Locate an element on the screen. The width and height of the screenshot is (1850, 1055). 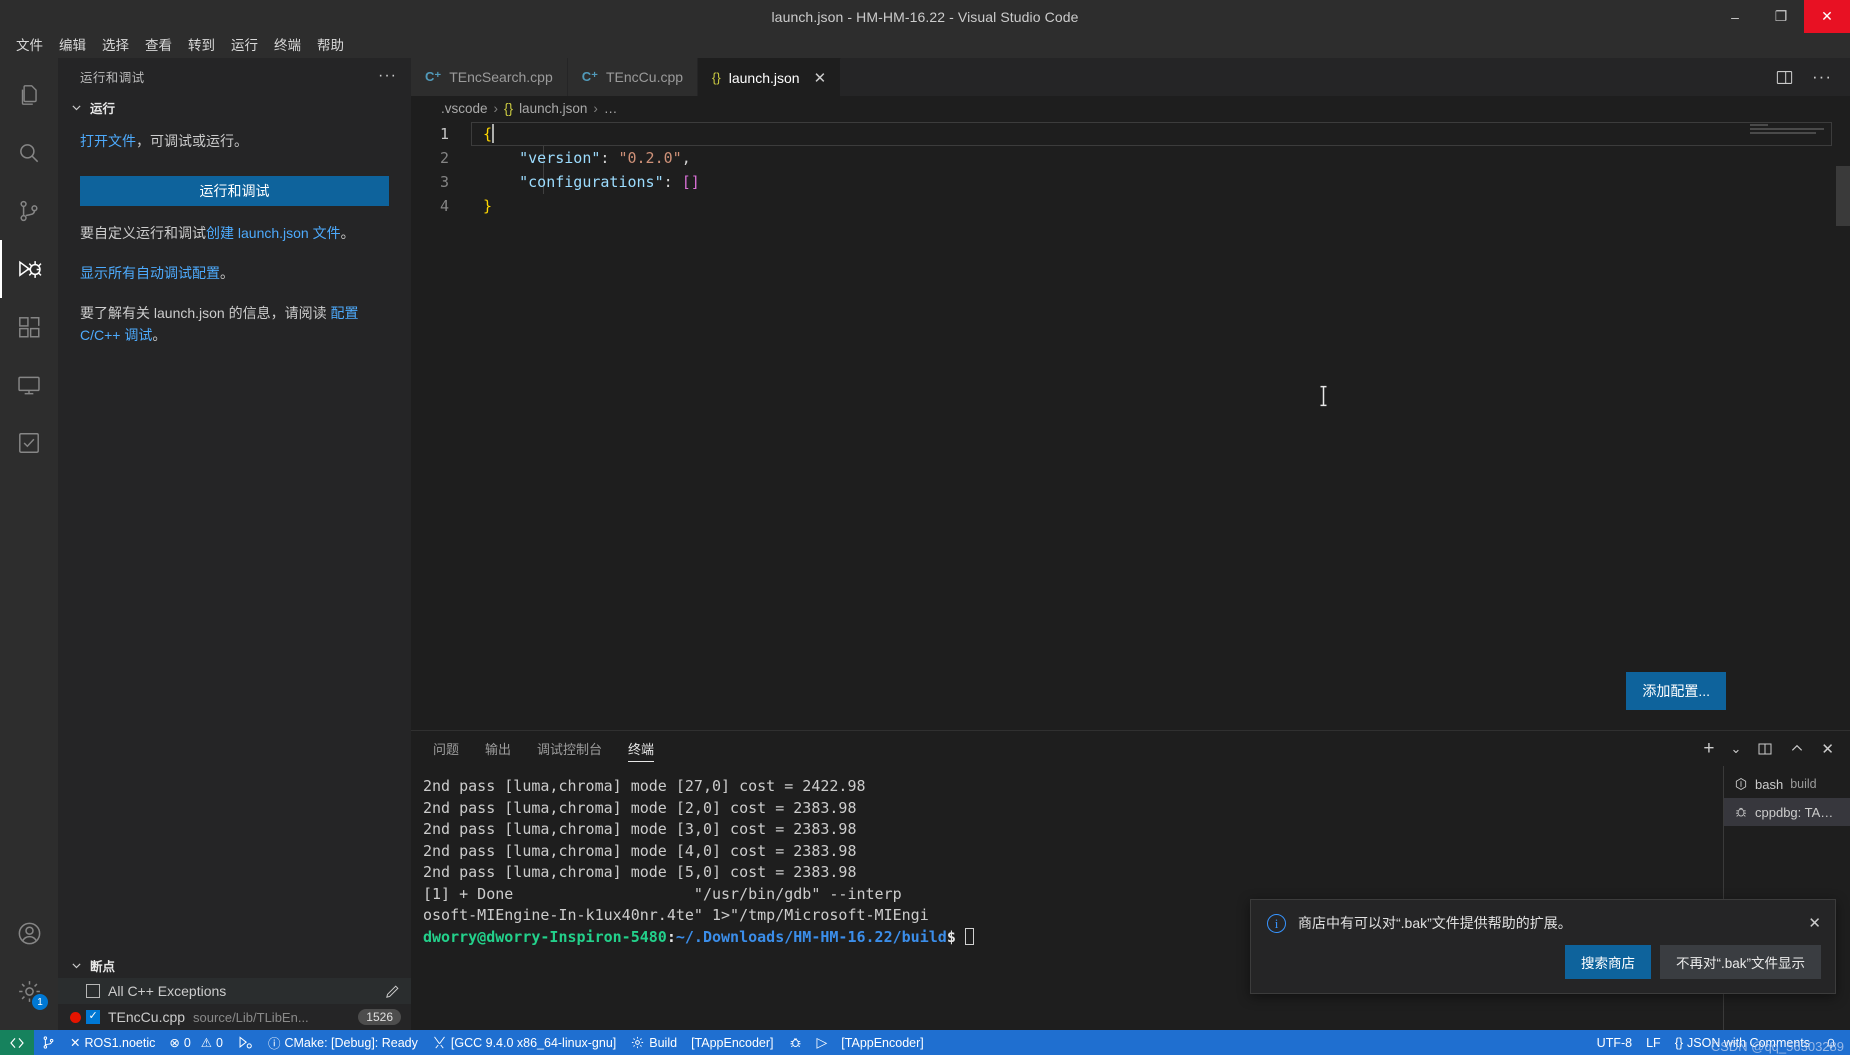
activity-item-run-debug is located at coordinates (29, 269).